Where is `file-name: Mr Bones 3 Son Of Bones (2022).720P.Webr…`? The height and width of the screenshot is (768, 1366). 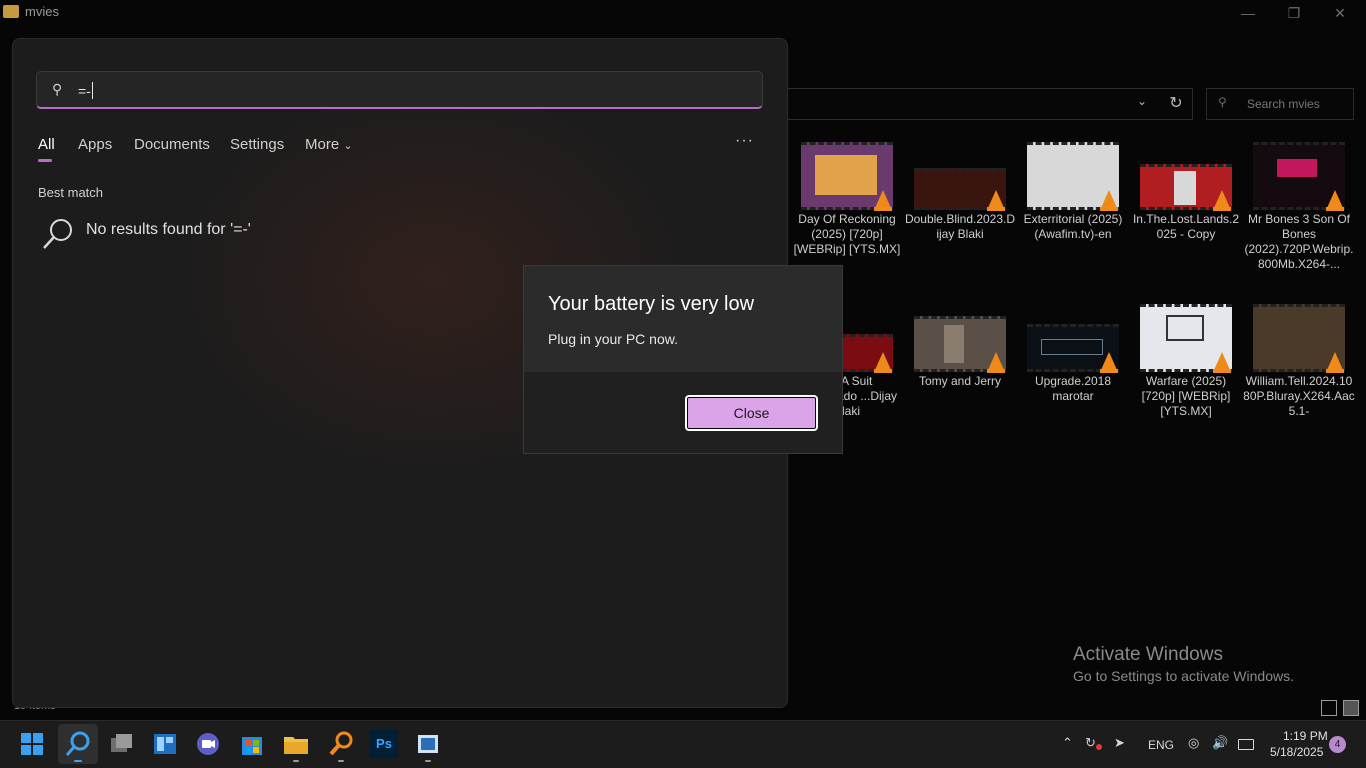
file-name: Mr Bones 3 Son Of Bones (2022).720P.Webr… is located at coordinates (1299, 241).